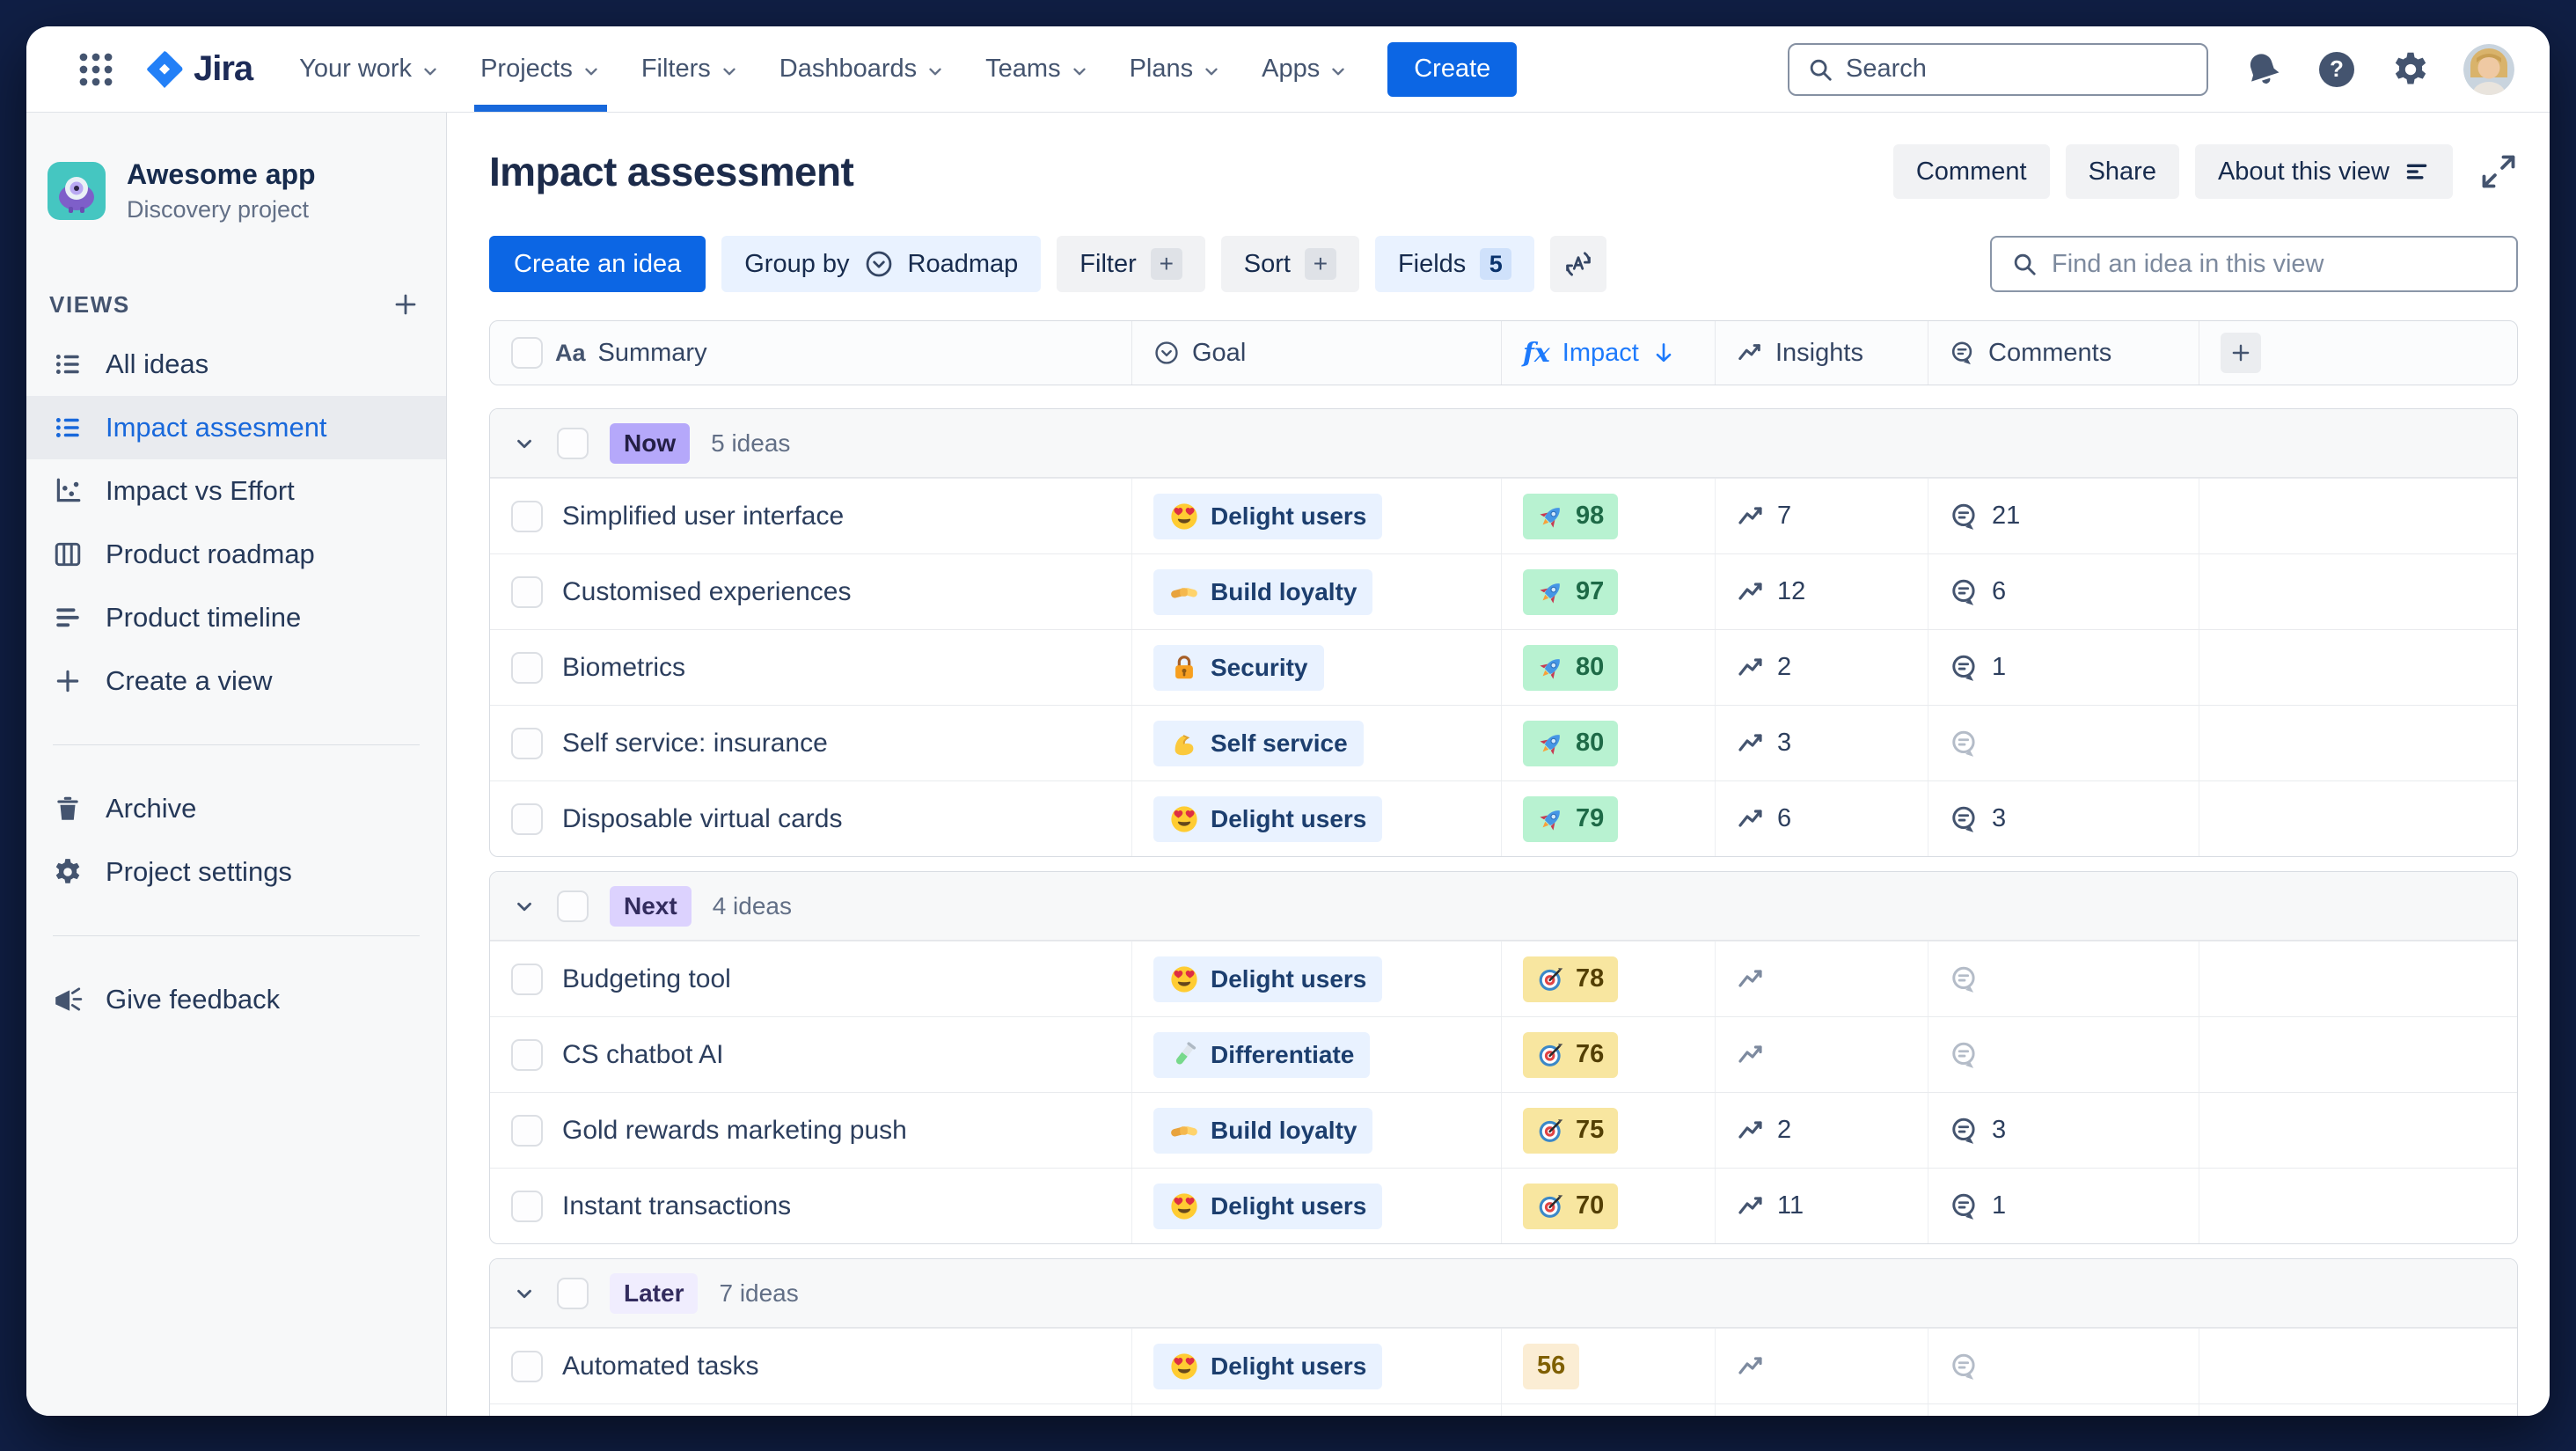 This screenshot has height=1451, width=2576. I want to click on column-header-summary: Aa Summary, so click(811, 353).